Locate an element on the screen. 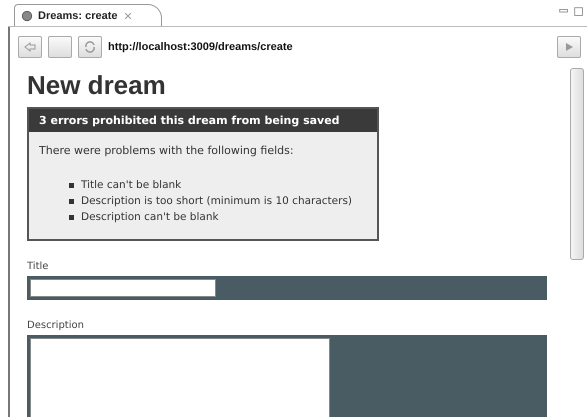 The width and height of the screenshot is (587, 417). url-text: http://localhost:3009/dreams/create is located at coordinates (329, 47).